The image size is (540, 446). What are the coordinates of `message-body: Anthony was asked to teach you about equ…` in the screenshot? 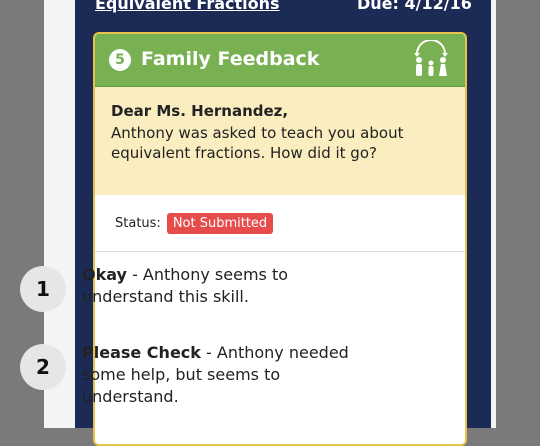 It's located at (257, 143).